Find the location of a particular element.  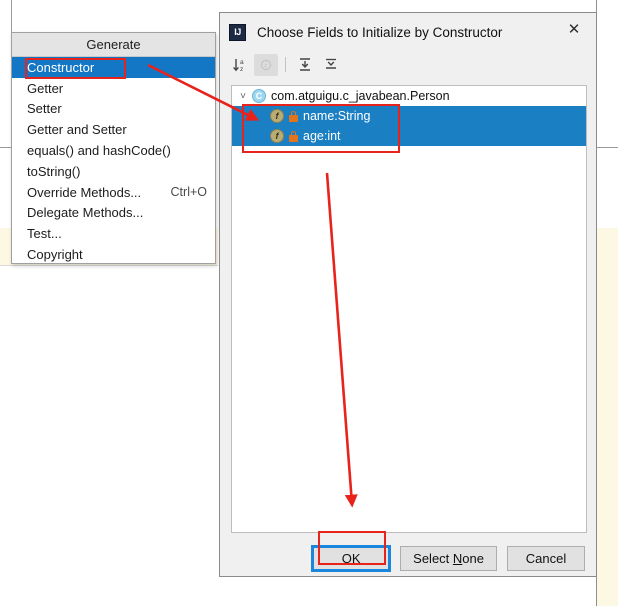

editor-rule-bottom is located at coordinates (109, 265).